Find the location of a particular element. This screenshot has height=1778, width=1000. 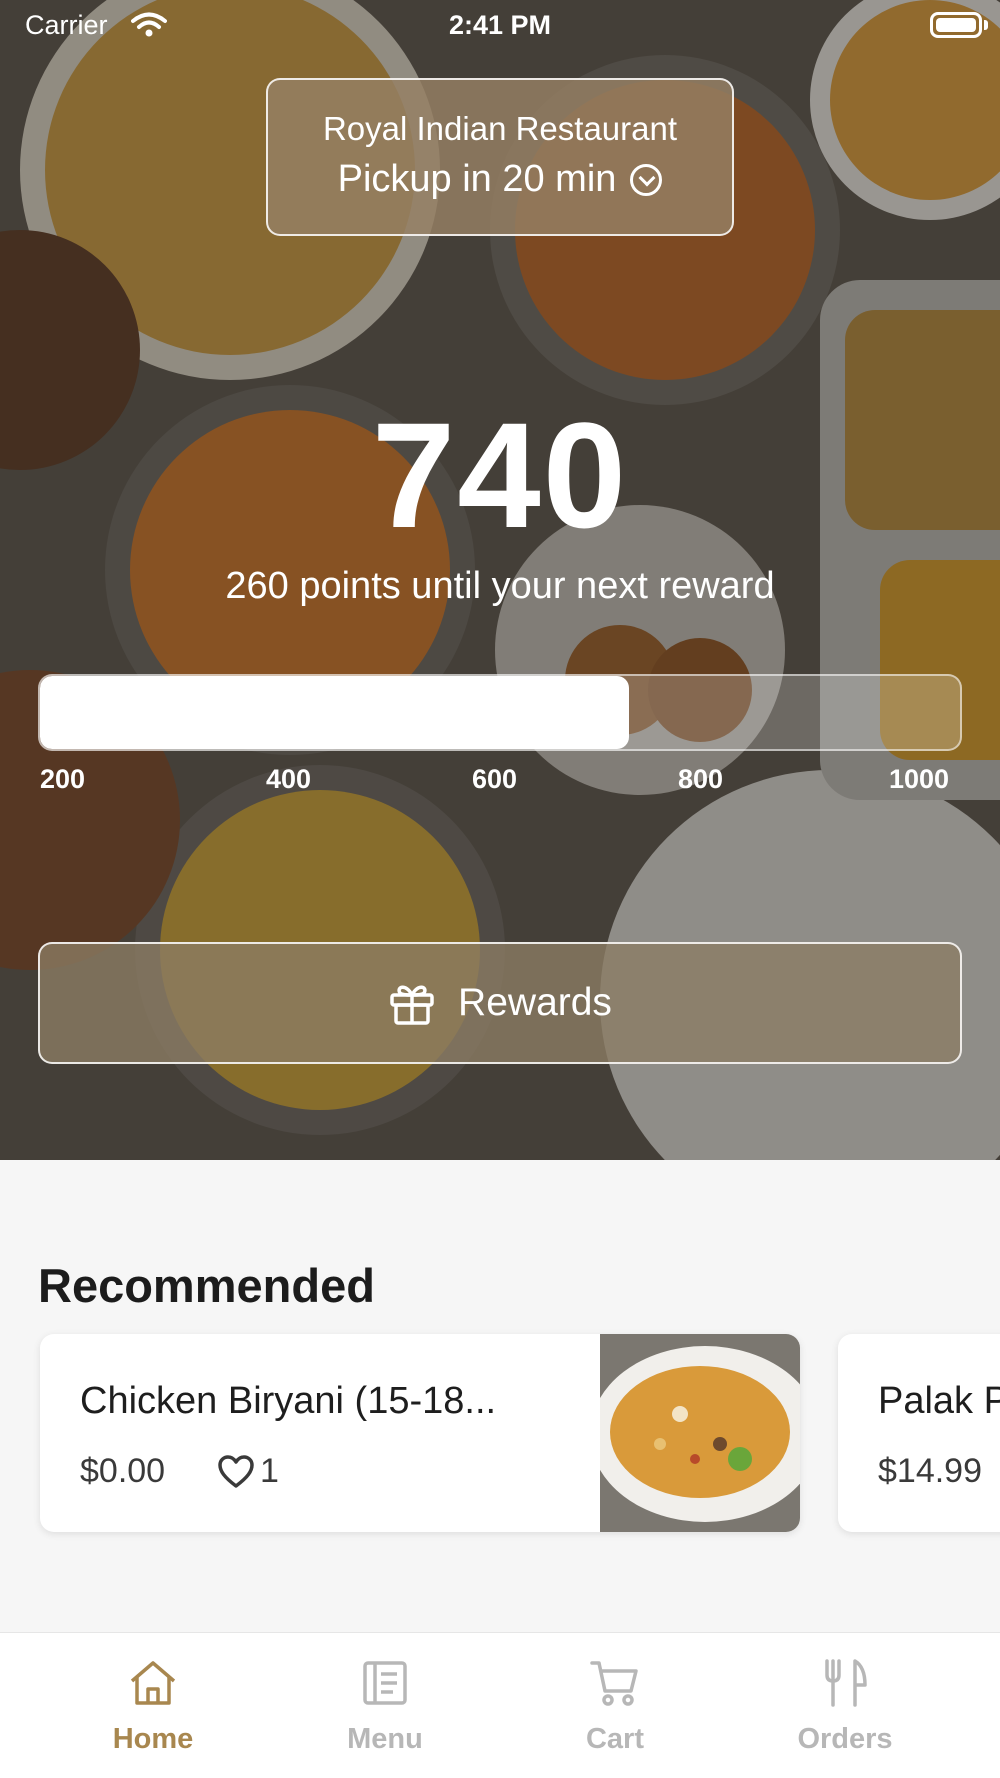

item-price: $14.99 is located at coordinates (930, 1471).